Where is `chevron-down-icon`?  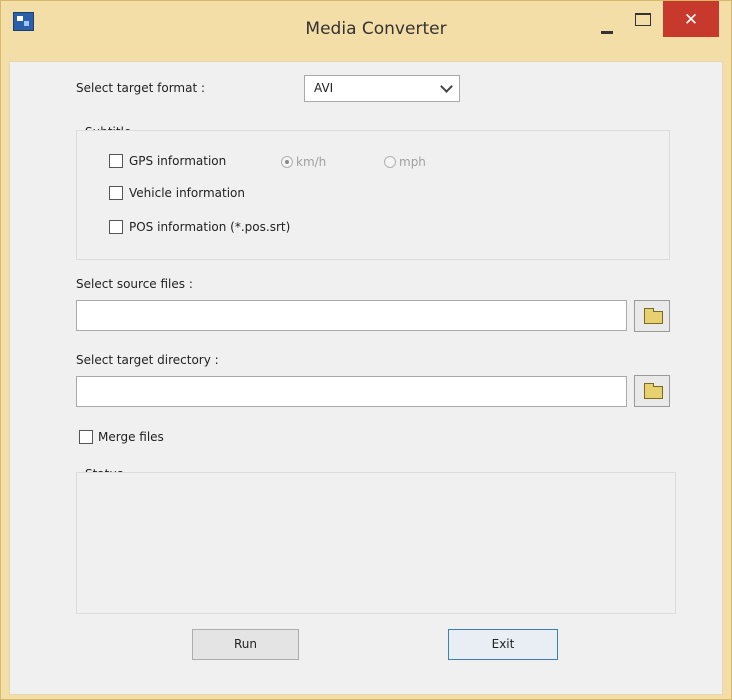 chevron-down-icon is located at coordinates (446, 86).